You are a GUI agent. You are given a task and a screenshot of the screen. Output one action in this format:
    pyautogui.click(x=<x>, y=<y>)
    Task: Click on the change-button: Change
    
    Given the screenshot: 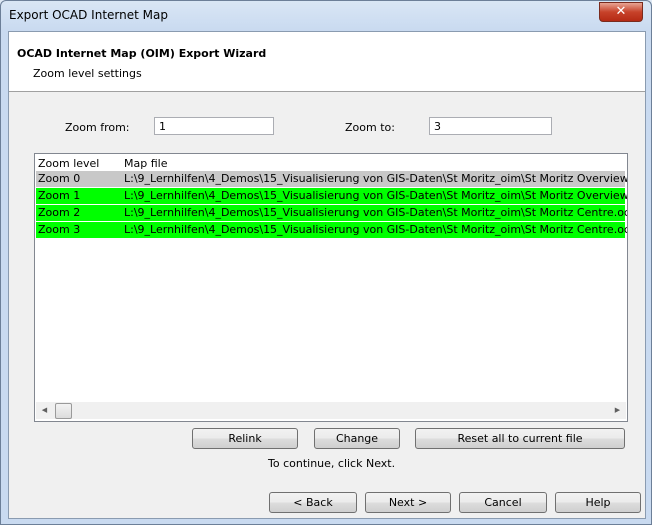 What is the action you would take?
    pyautogui.click(x=357, y=438)
    